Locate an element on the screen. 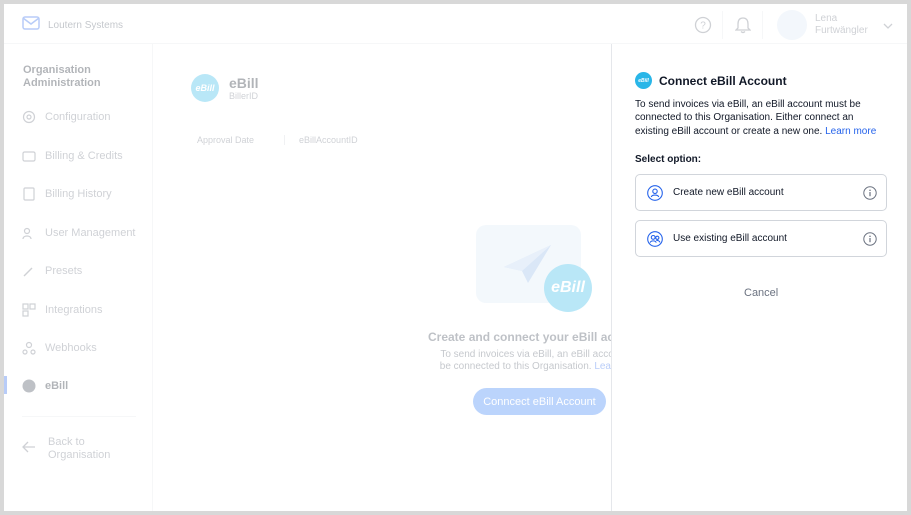 This screenshot has height=515, width=911. bell-icon is located at coordinates (743, 25).